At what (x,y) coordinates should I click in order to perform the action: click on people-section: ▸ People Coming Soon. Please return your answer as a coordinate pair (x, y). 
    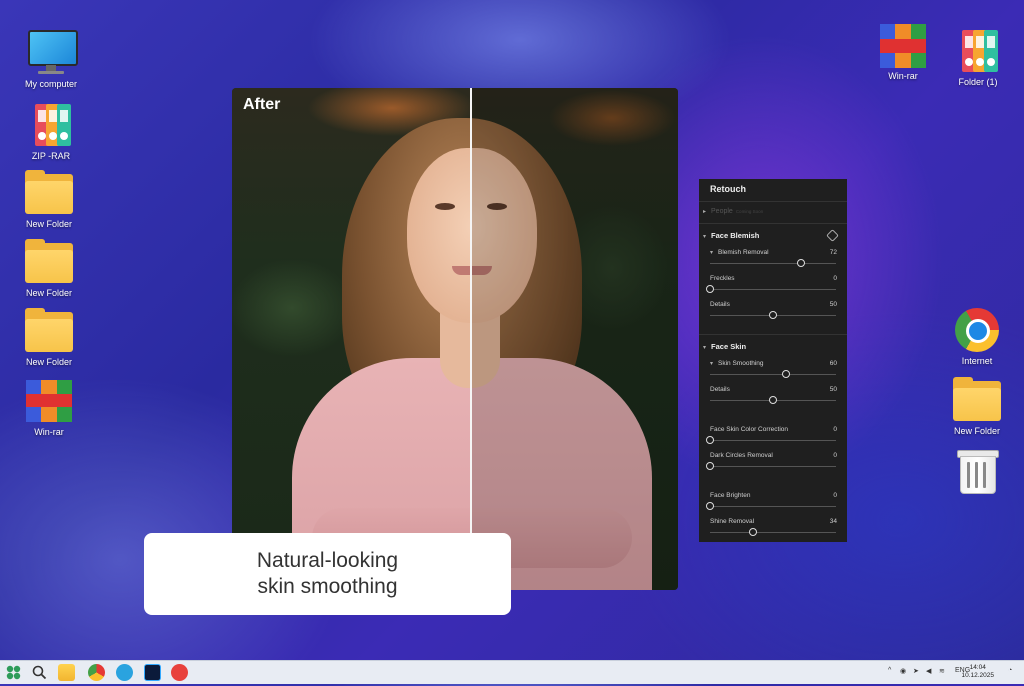
    Looking at the image, I should click on (733, 211).